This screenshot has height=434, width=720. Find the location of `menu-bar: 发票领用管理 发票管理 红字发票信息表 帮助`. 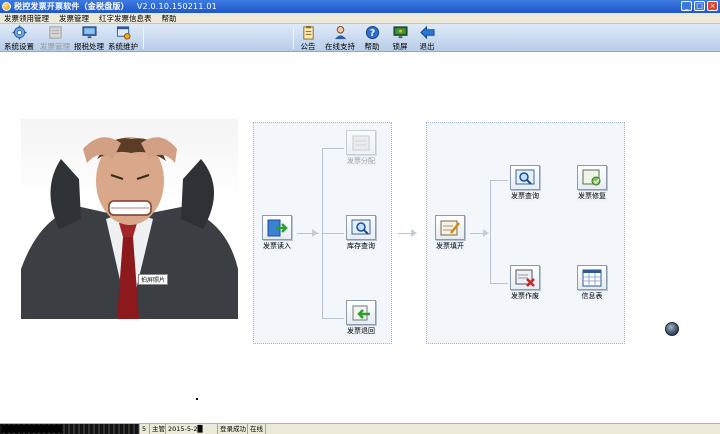

menu-bar: 发票领用管理 发票管理 红字发票信息表 帮助 is located at coordinates (360, 18).